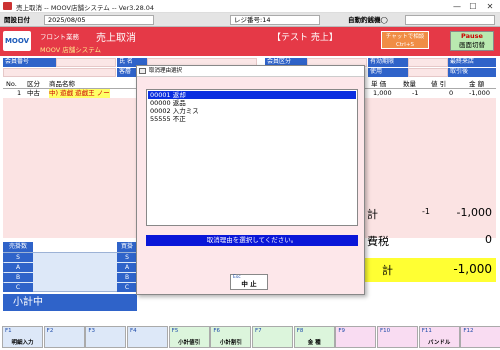 The width and height of the screenshot is (500, 350). Describe the element at coordinates (59, 37) in the screenshot. I see `section-label: フロント業務` at that location.